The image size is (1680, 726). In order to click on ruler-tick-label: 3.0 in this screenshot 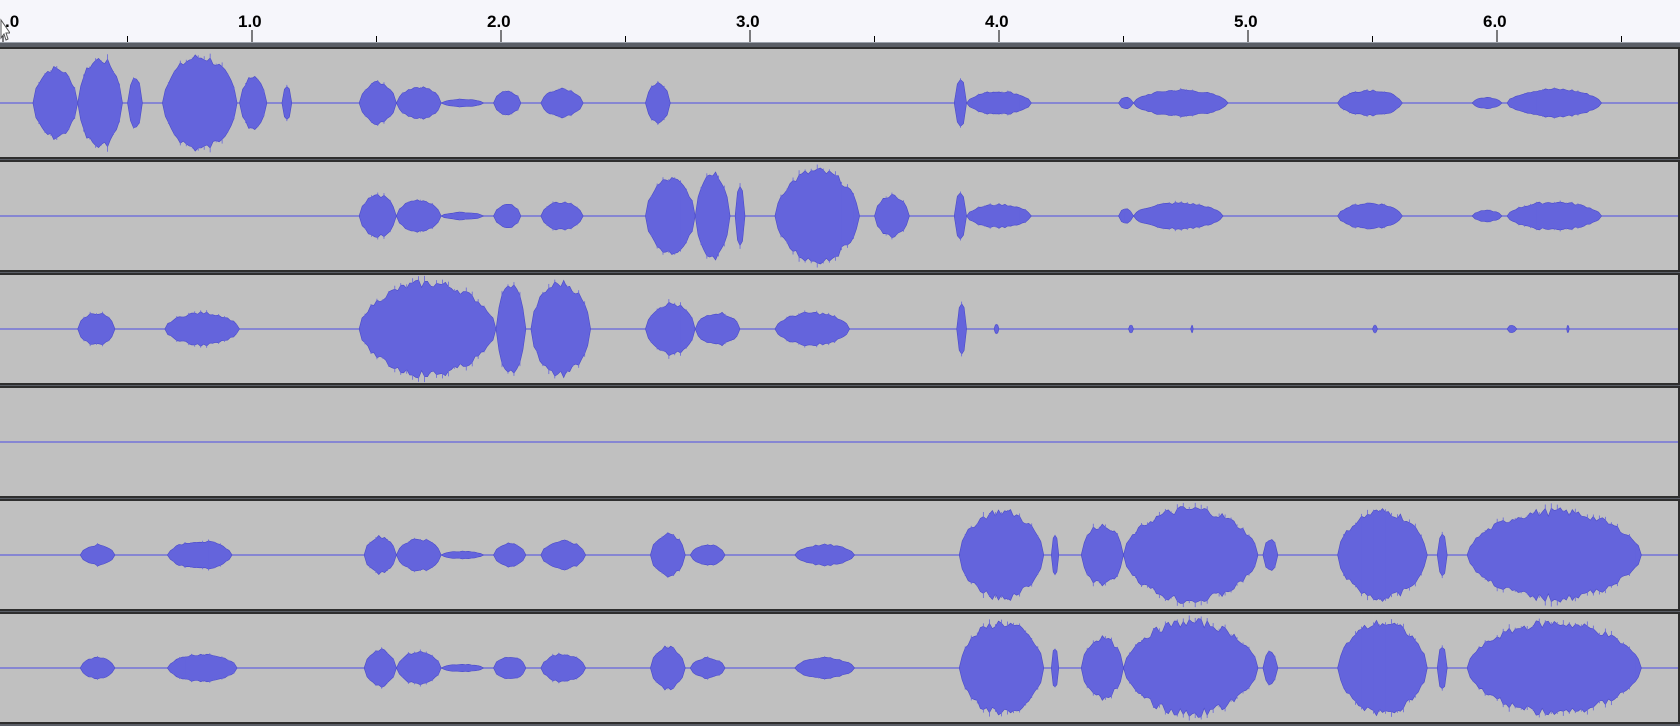, I will do `click(748, 21)`.